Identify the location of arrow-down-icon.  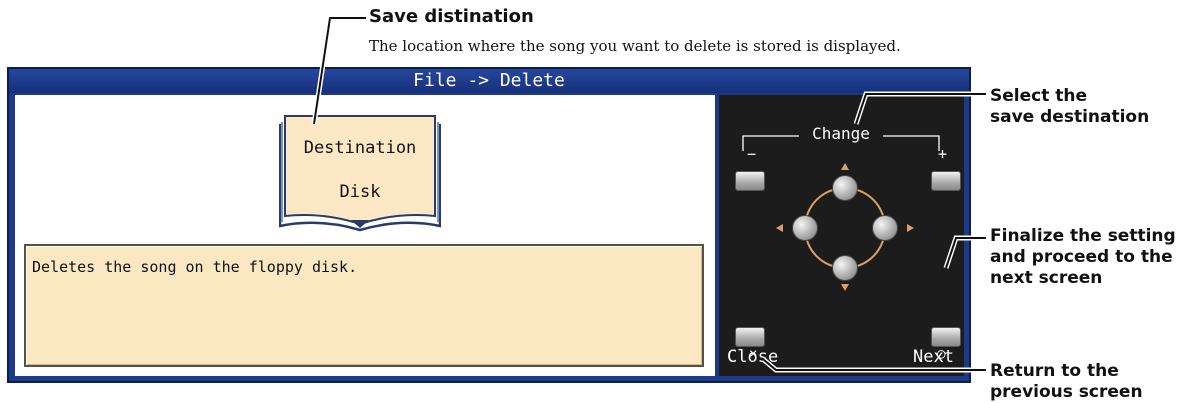
(845, 287).